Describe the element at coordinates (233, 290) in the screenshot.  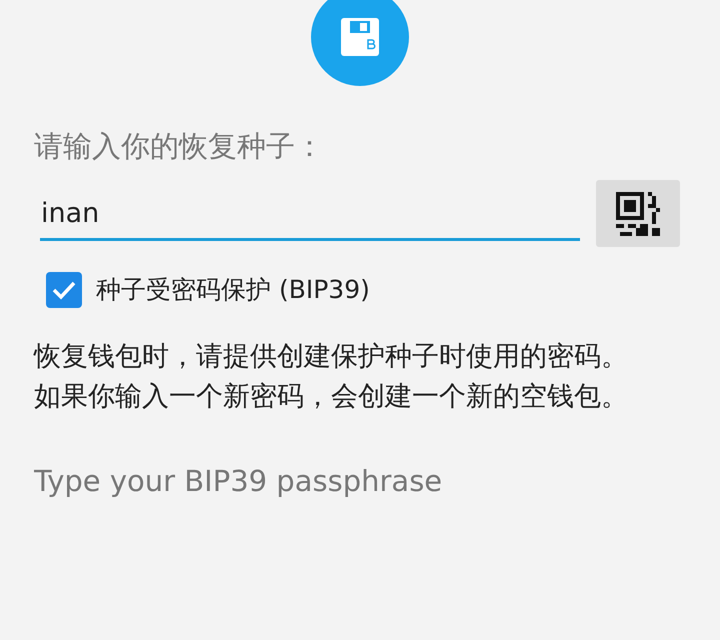
I see `passphrase-option-label: 种子受密码保护 (BIP39)` at that location.